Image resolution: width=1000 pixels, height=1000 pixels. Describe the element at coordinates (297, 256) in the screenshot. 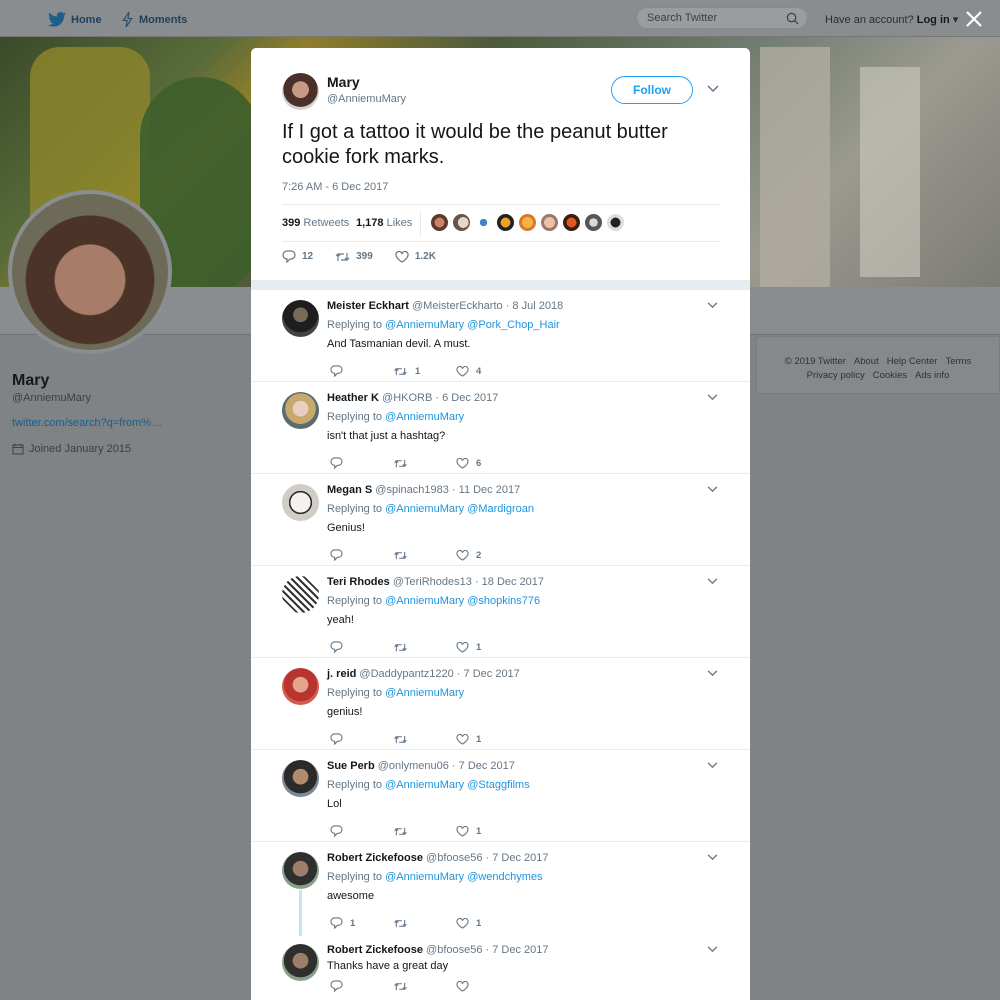

I see `reply-action: 12` at that location.